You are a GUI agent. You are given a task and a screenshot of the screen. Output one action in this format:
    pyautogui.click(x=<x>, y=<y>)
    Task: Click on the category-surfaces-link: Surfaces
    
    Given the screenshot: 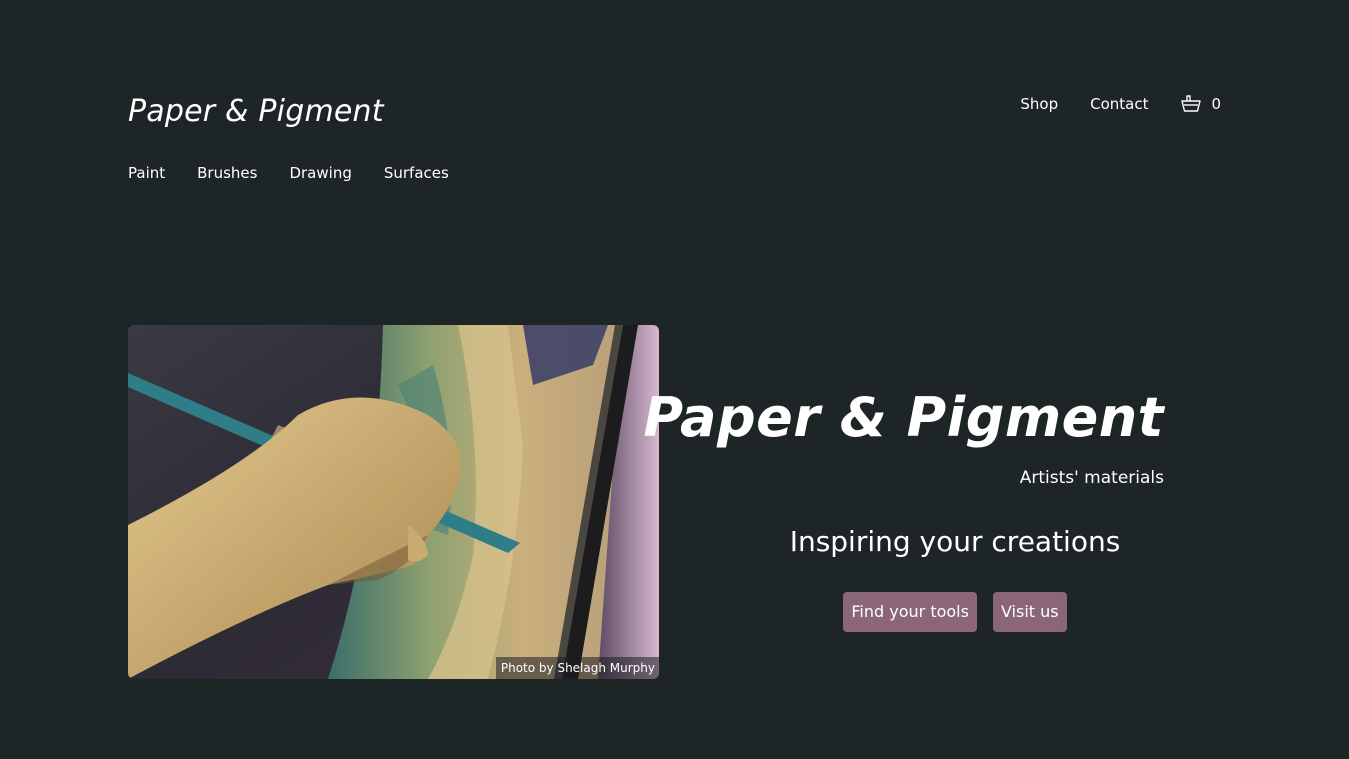 What is the action you would take?
    pyautogui.click(x=416, y=173)
    